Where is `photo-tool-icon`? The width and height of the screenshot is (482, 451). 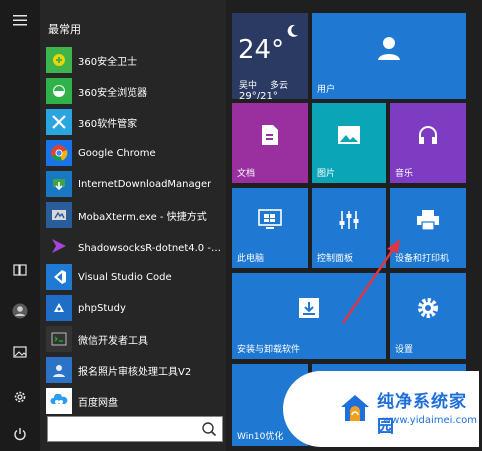
photo-tool-icon is located at coordinates (59, 370).